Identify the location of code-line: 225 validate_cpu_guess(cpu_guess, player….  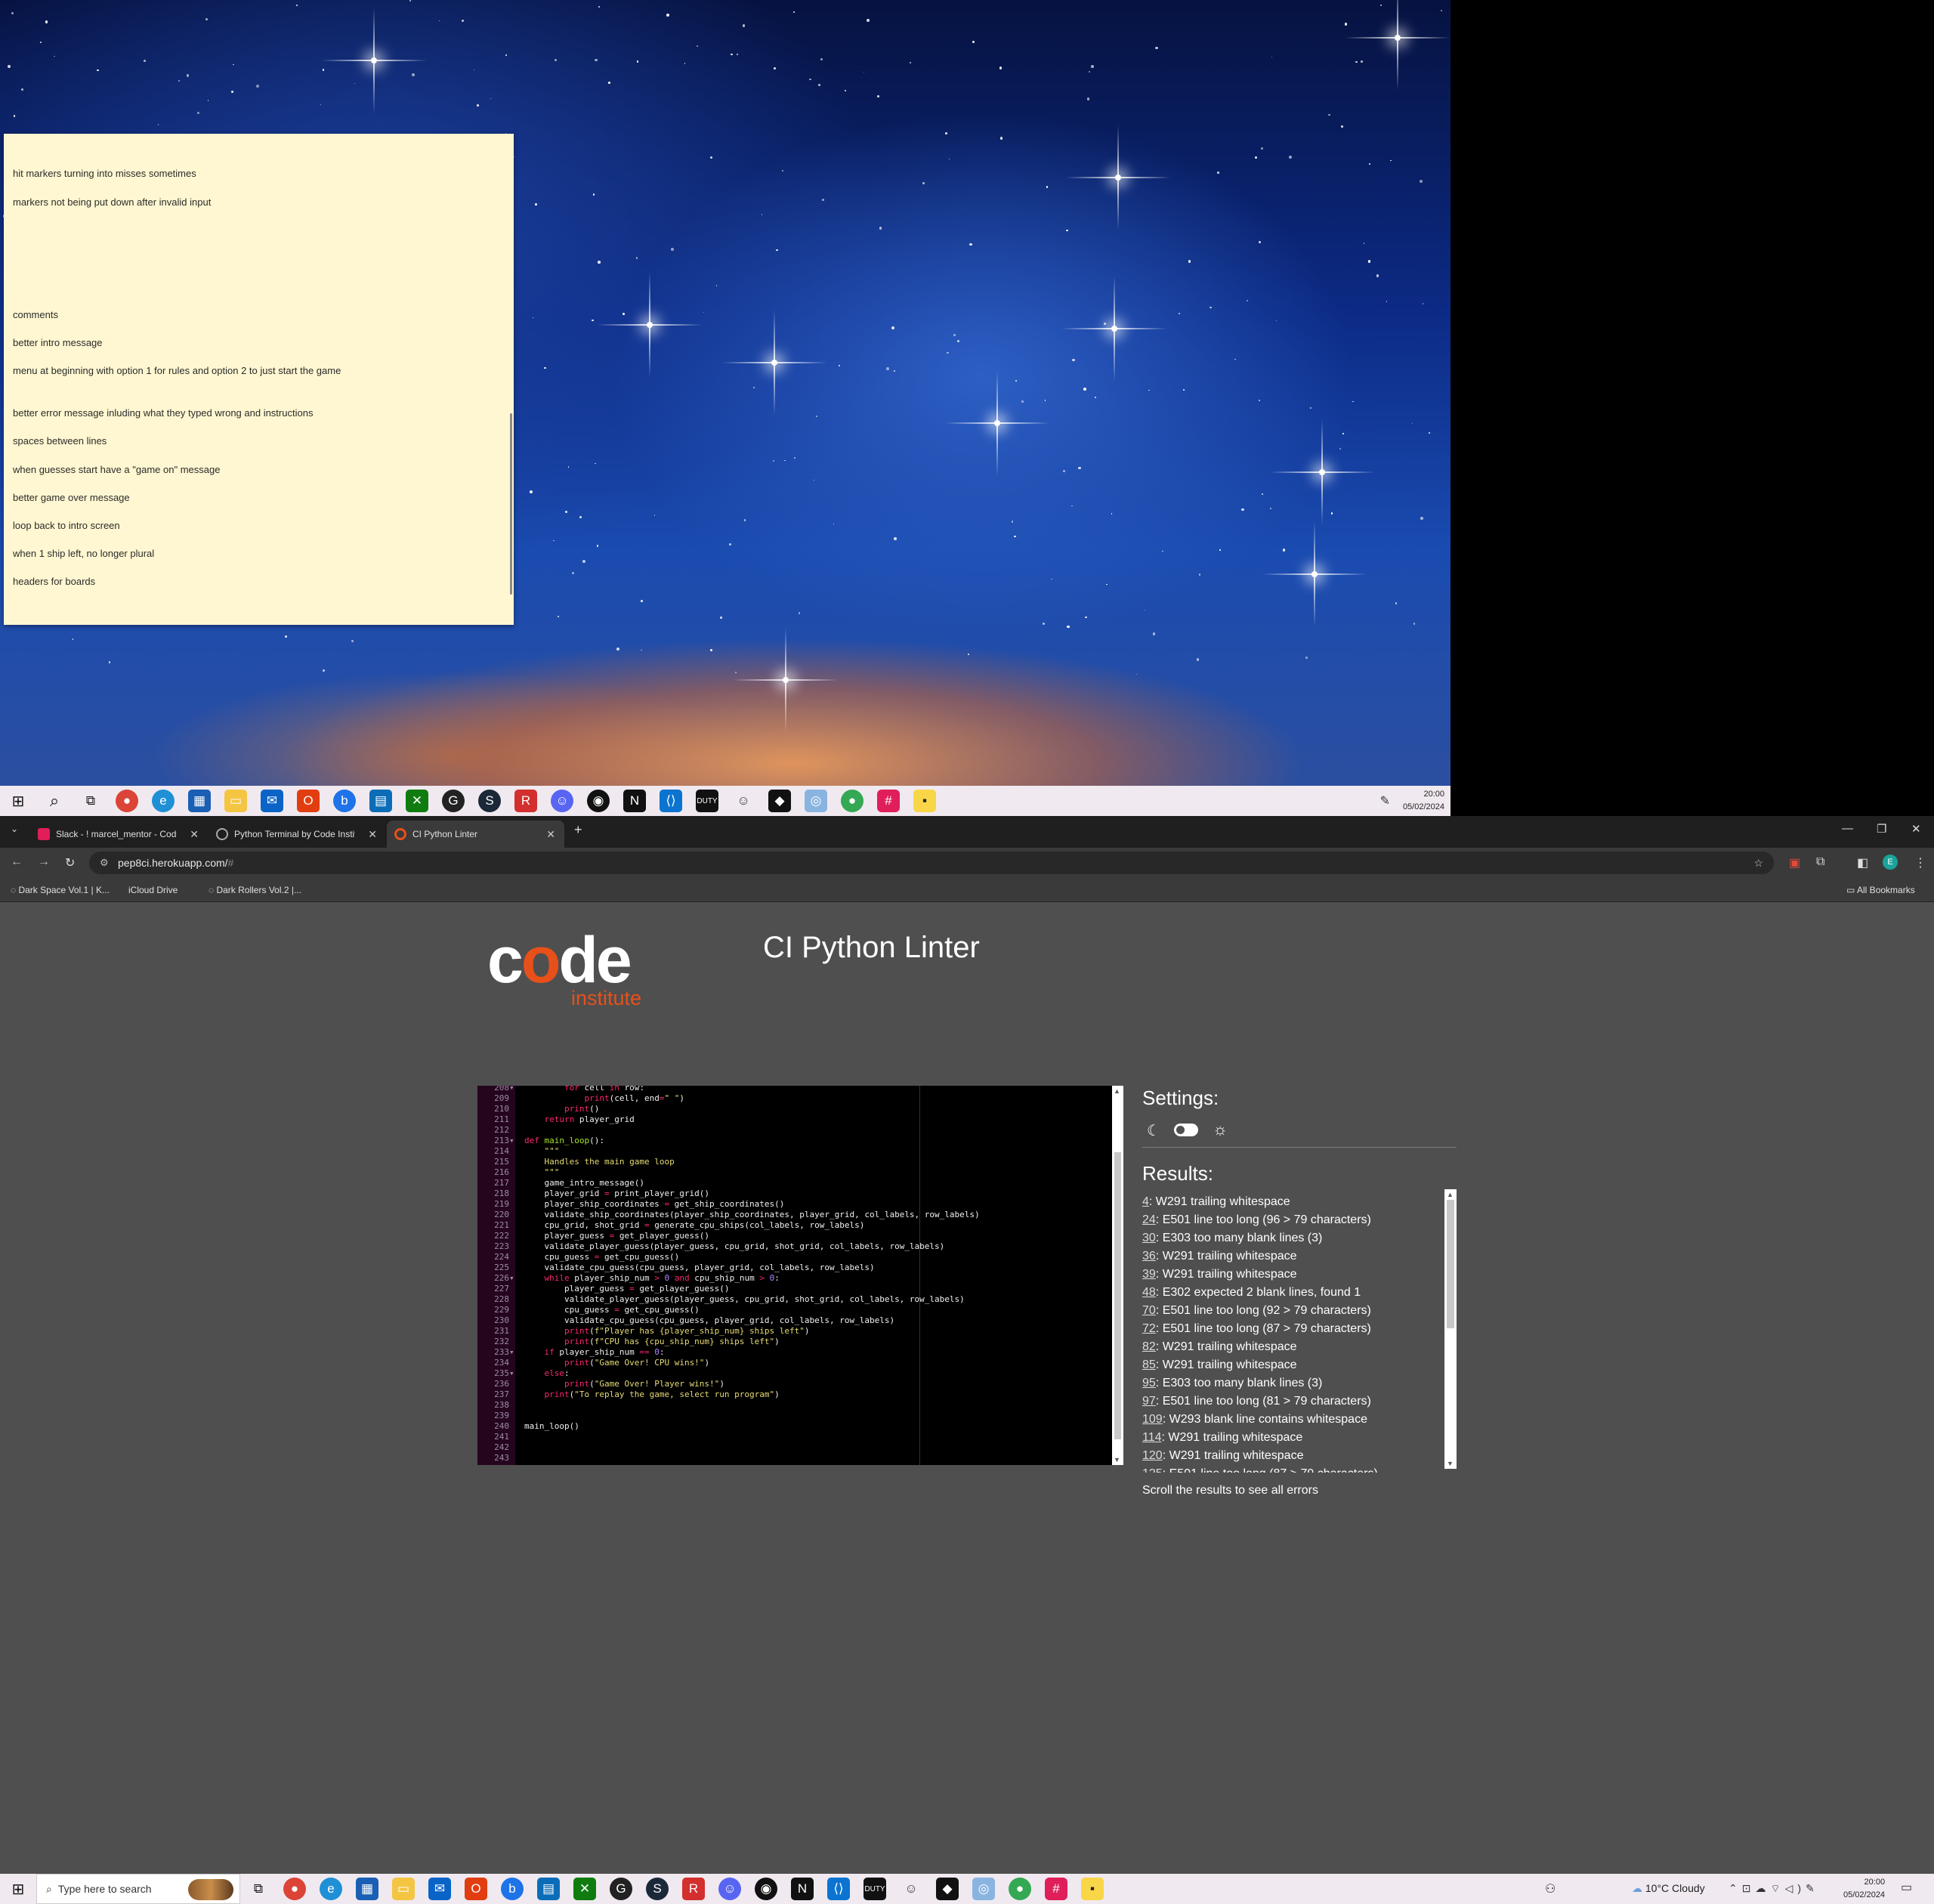
(675, 1268).